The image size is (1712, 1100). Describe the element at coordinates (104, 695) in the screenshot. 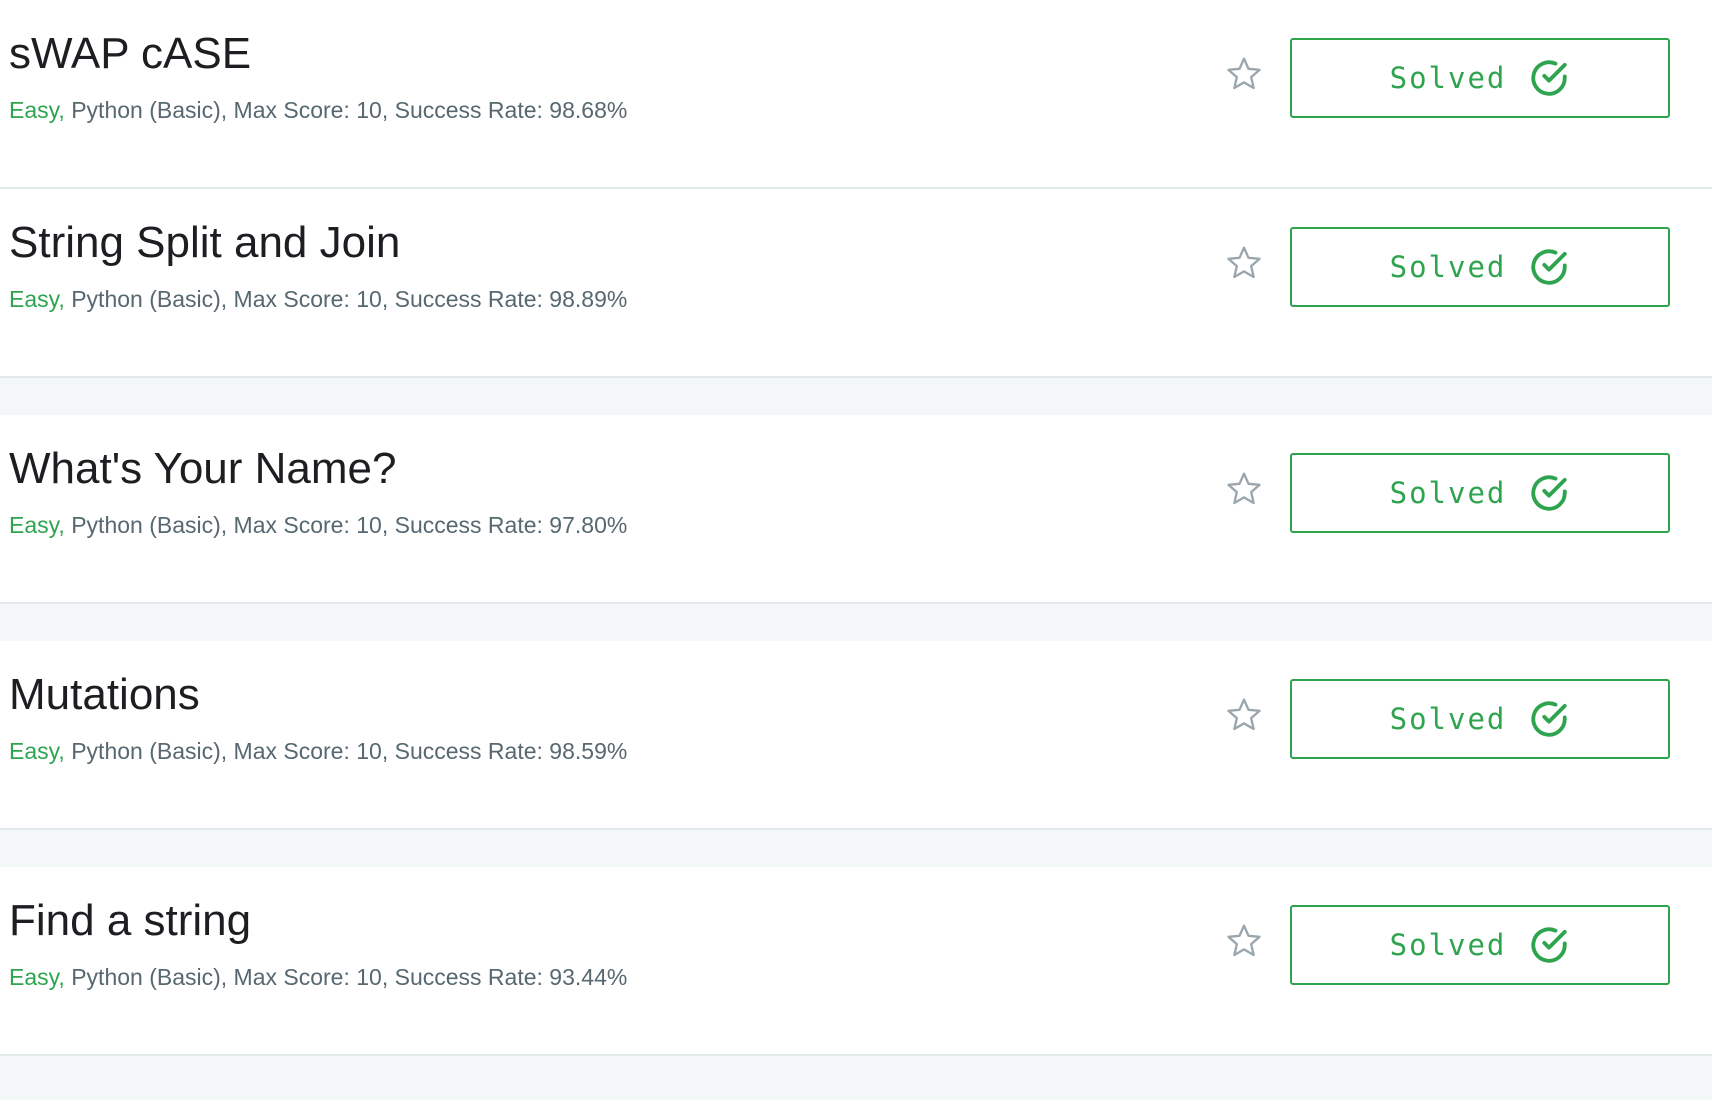

I see `challenge-title: Mutations` at that location.